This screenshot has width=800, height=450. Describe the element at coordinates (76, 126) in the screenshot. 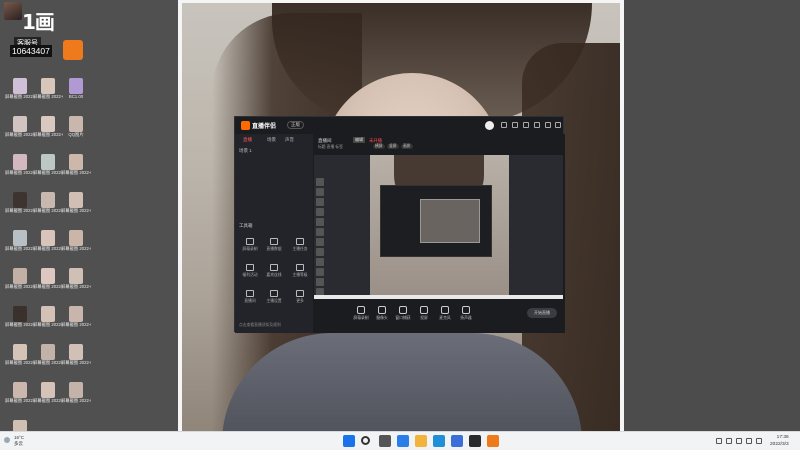

I see `desktop-file-icon: QQ图片` at that location.